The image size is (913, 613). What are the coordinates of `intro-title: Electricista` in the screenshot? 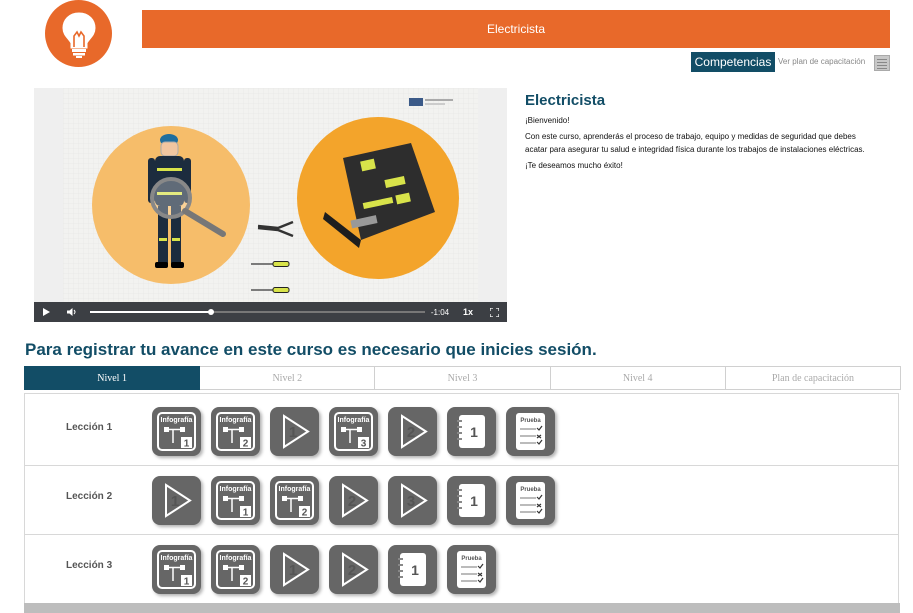 It's located at (565, 100).